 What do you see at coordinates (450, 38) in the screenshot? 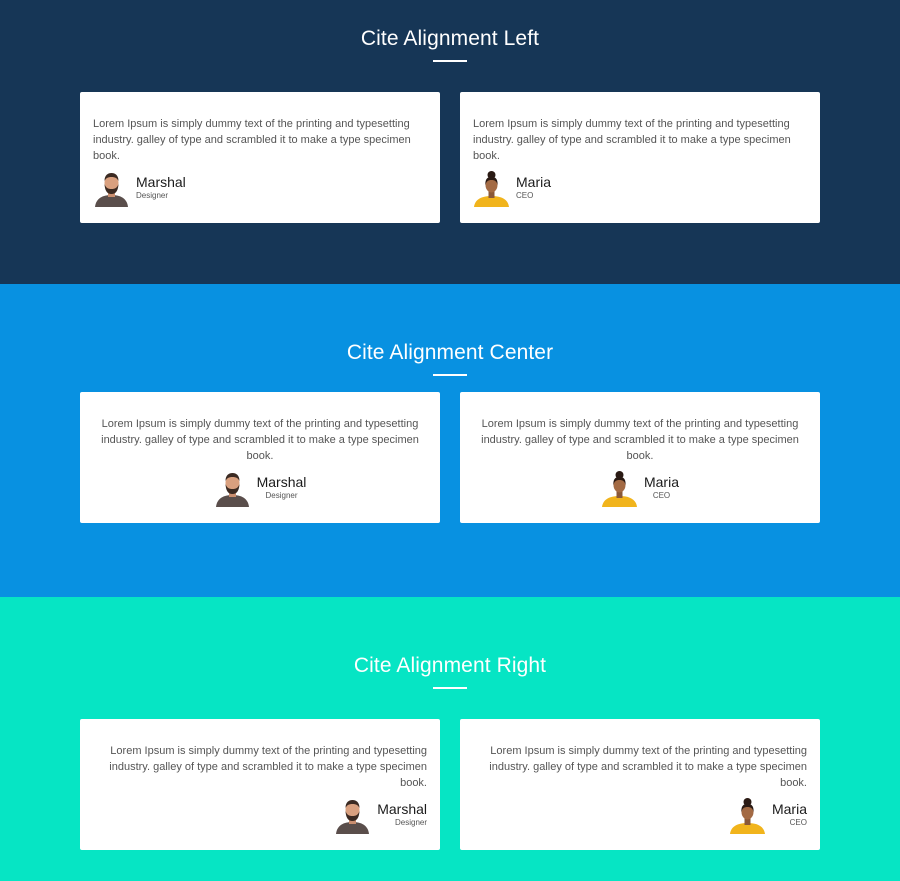
I see `section-title: Cite Alignment Left` at bounding box center [450, 38].